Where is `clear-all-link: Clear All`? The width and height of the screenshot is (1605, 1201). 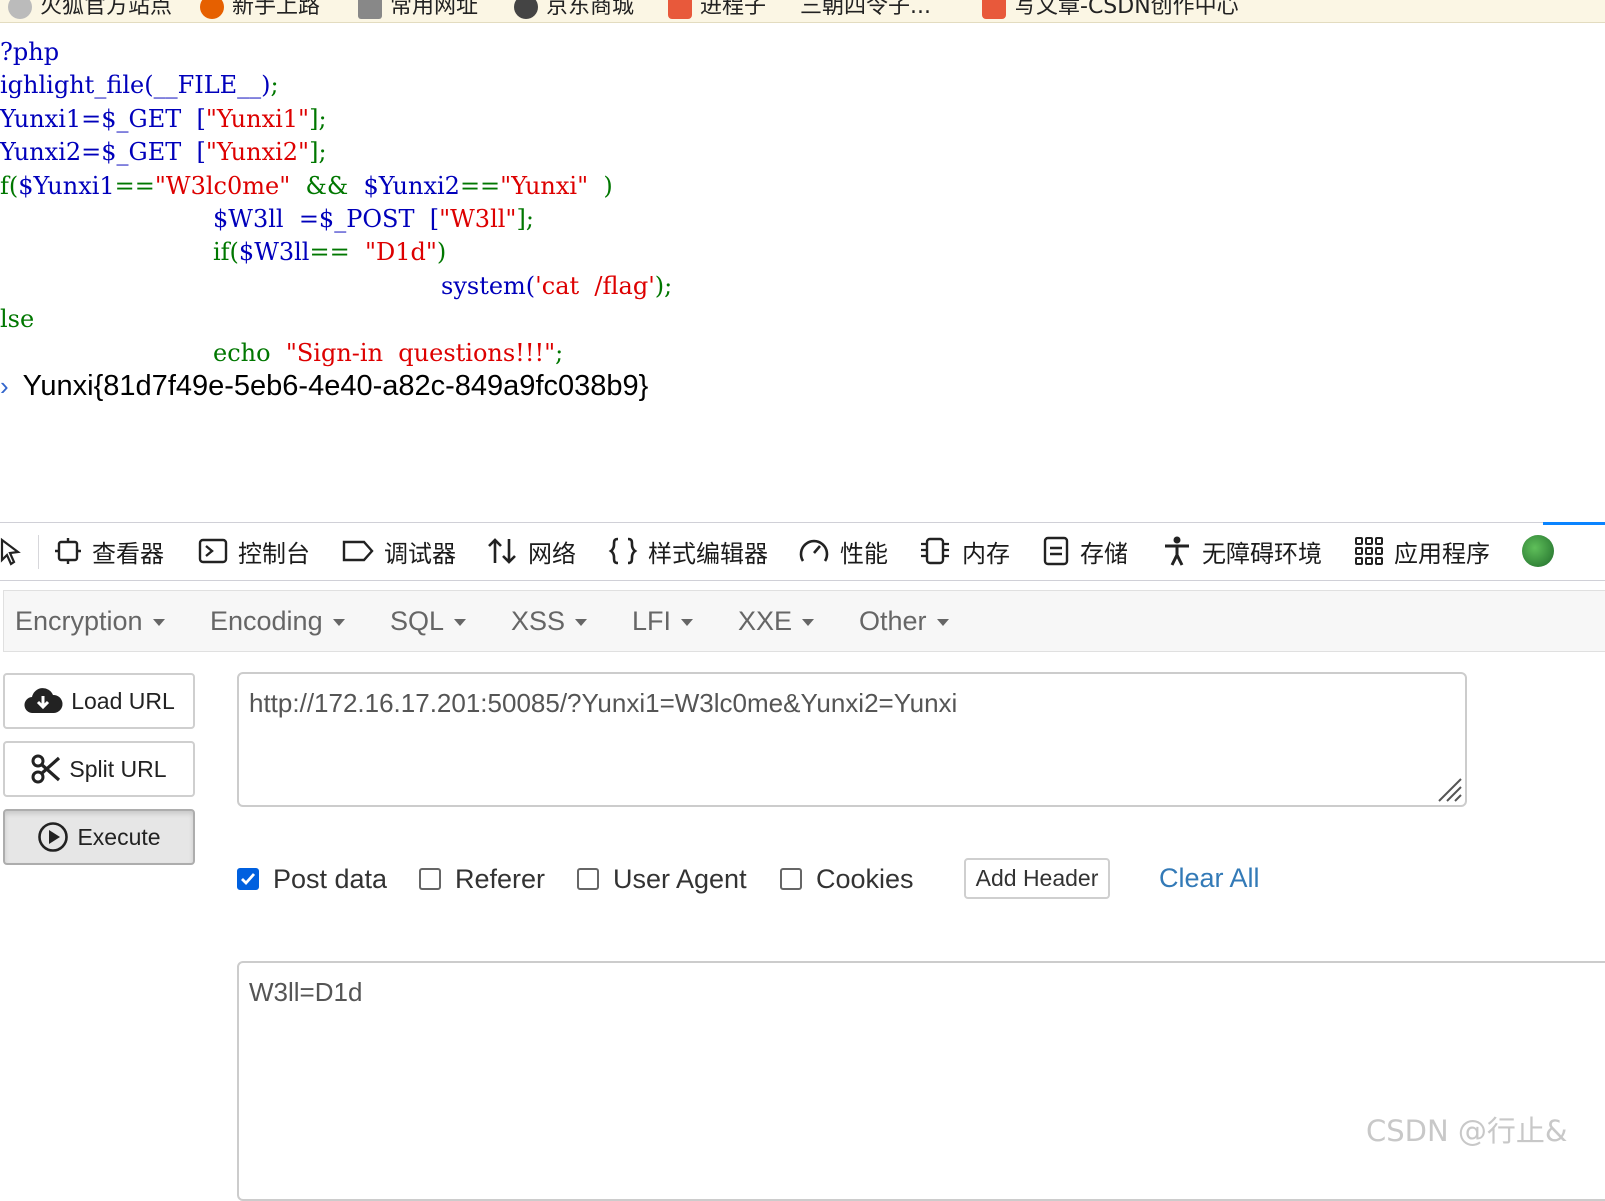
clear-all-link: Clear All is located at coordinates (1209, 878).